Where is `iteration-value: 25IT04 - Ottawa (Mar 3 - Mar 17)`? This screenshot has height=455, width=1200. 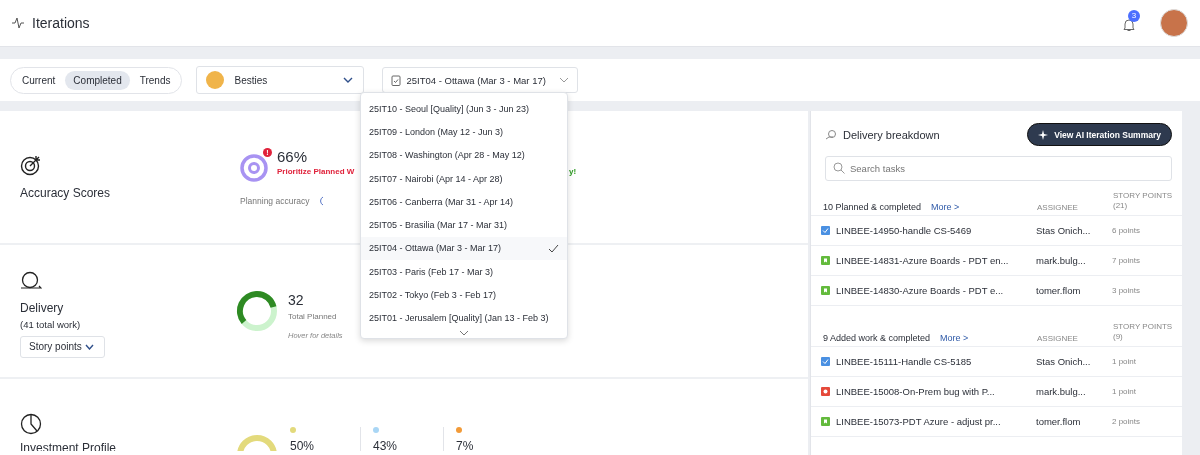 iteration-value: 25IT04 - Ottawa (Mar 3 - Mar 17) is located at coordinates (476, 80).